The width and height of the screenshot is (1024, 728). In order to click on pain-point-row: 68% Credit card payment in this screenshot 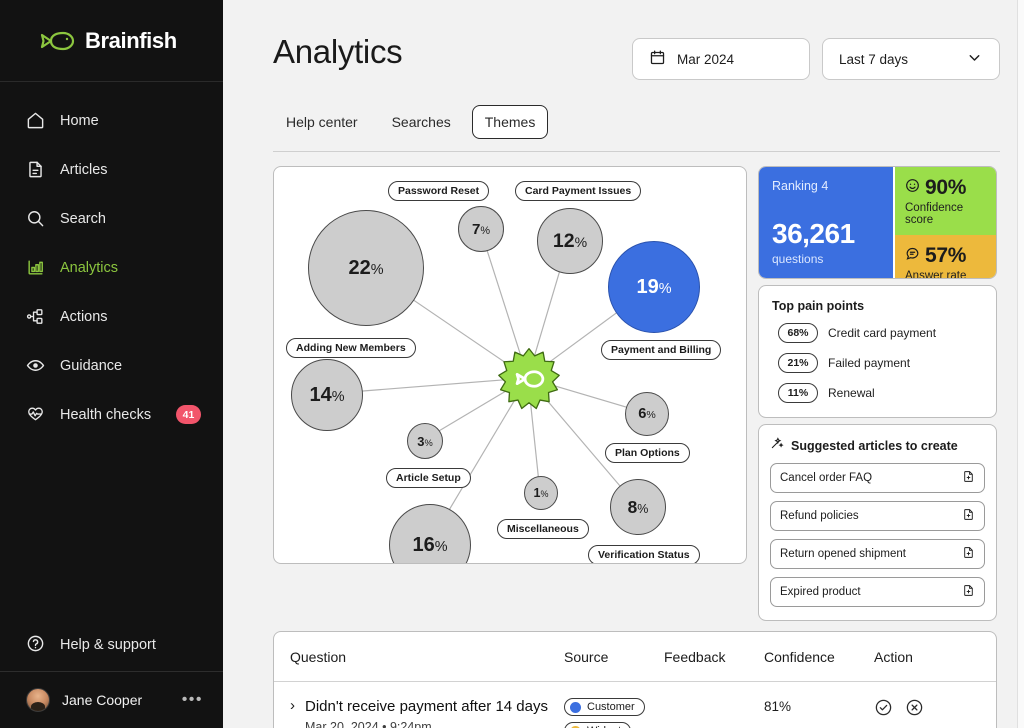, I will do `click(877, 333)`.